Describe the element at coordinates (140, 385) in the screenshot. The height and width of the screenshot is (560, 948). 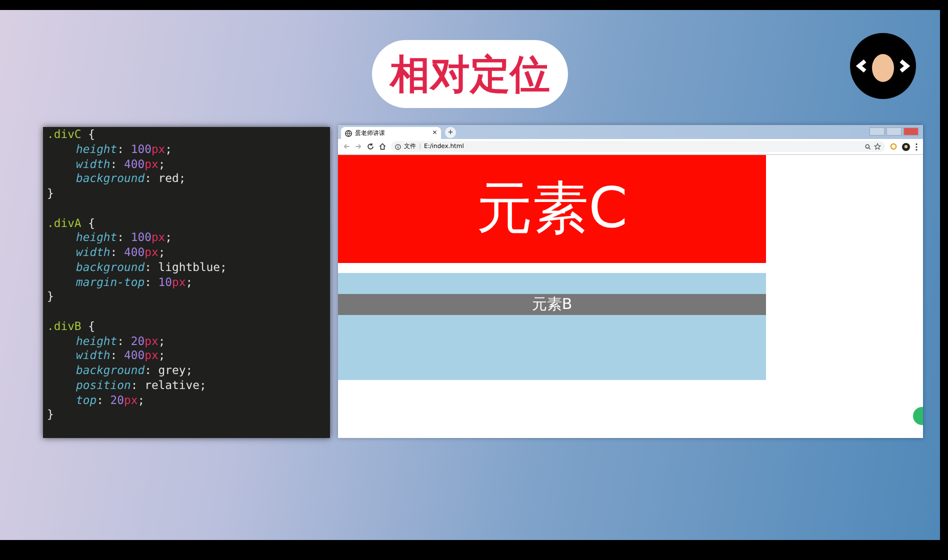
I see `code-line: position: relative;` at that location.